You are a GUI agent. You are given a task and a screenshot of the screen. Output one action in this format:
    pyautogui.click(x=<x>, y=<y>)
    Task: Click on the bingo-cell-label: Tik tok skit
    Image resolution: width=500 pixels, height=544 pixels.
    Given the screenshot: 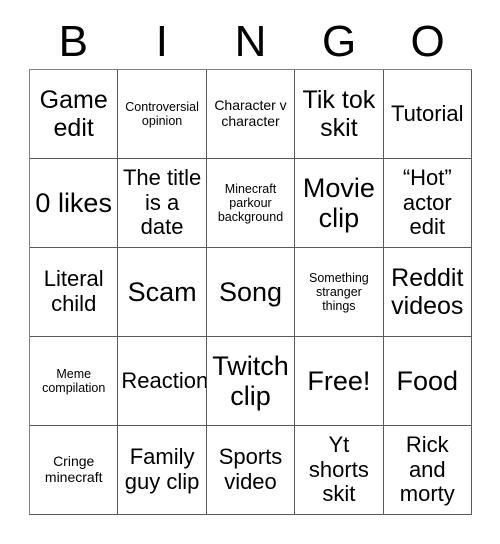 What is the action you would take?
    pyautogui.click(x=339, y=114)
    